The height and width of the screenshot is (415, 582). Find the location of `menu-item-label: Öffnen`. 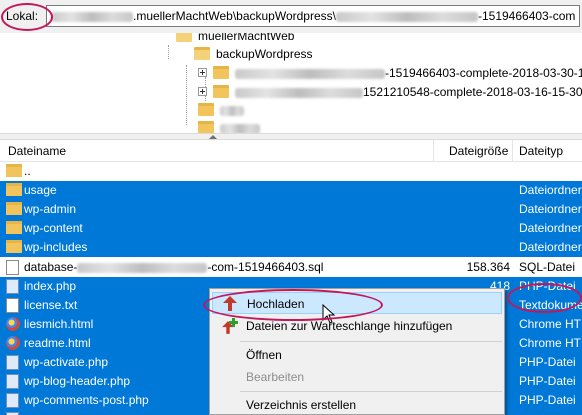

menu-item-label: Öffnen is located at coordinates (264, 355).